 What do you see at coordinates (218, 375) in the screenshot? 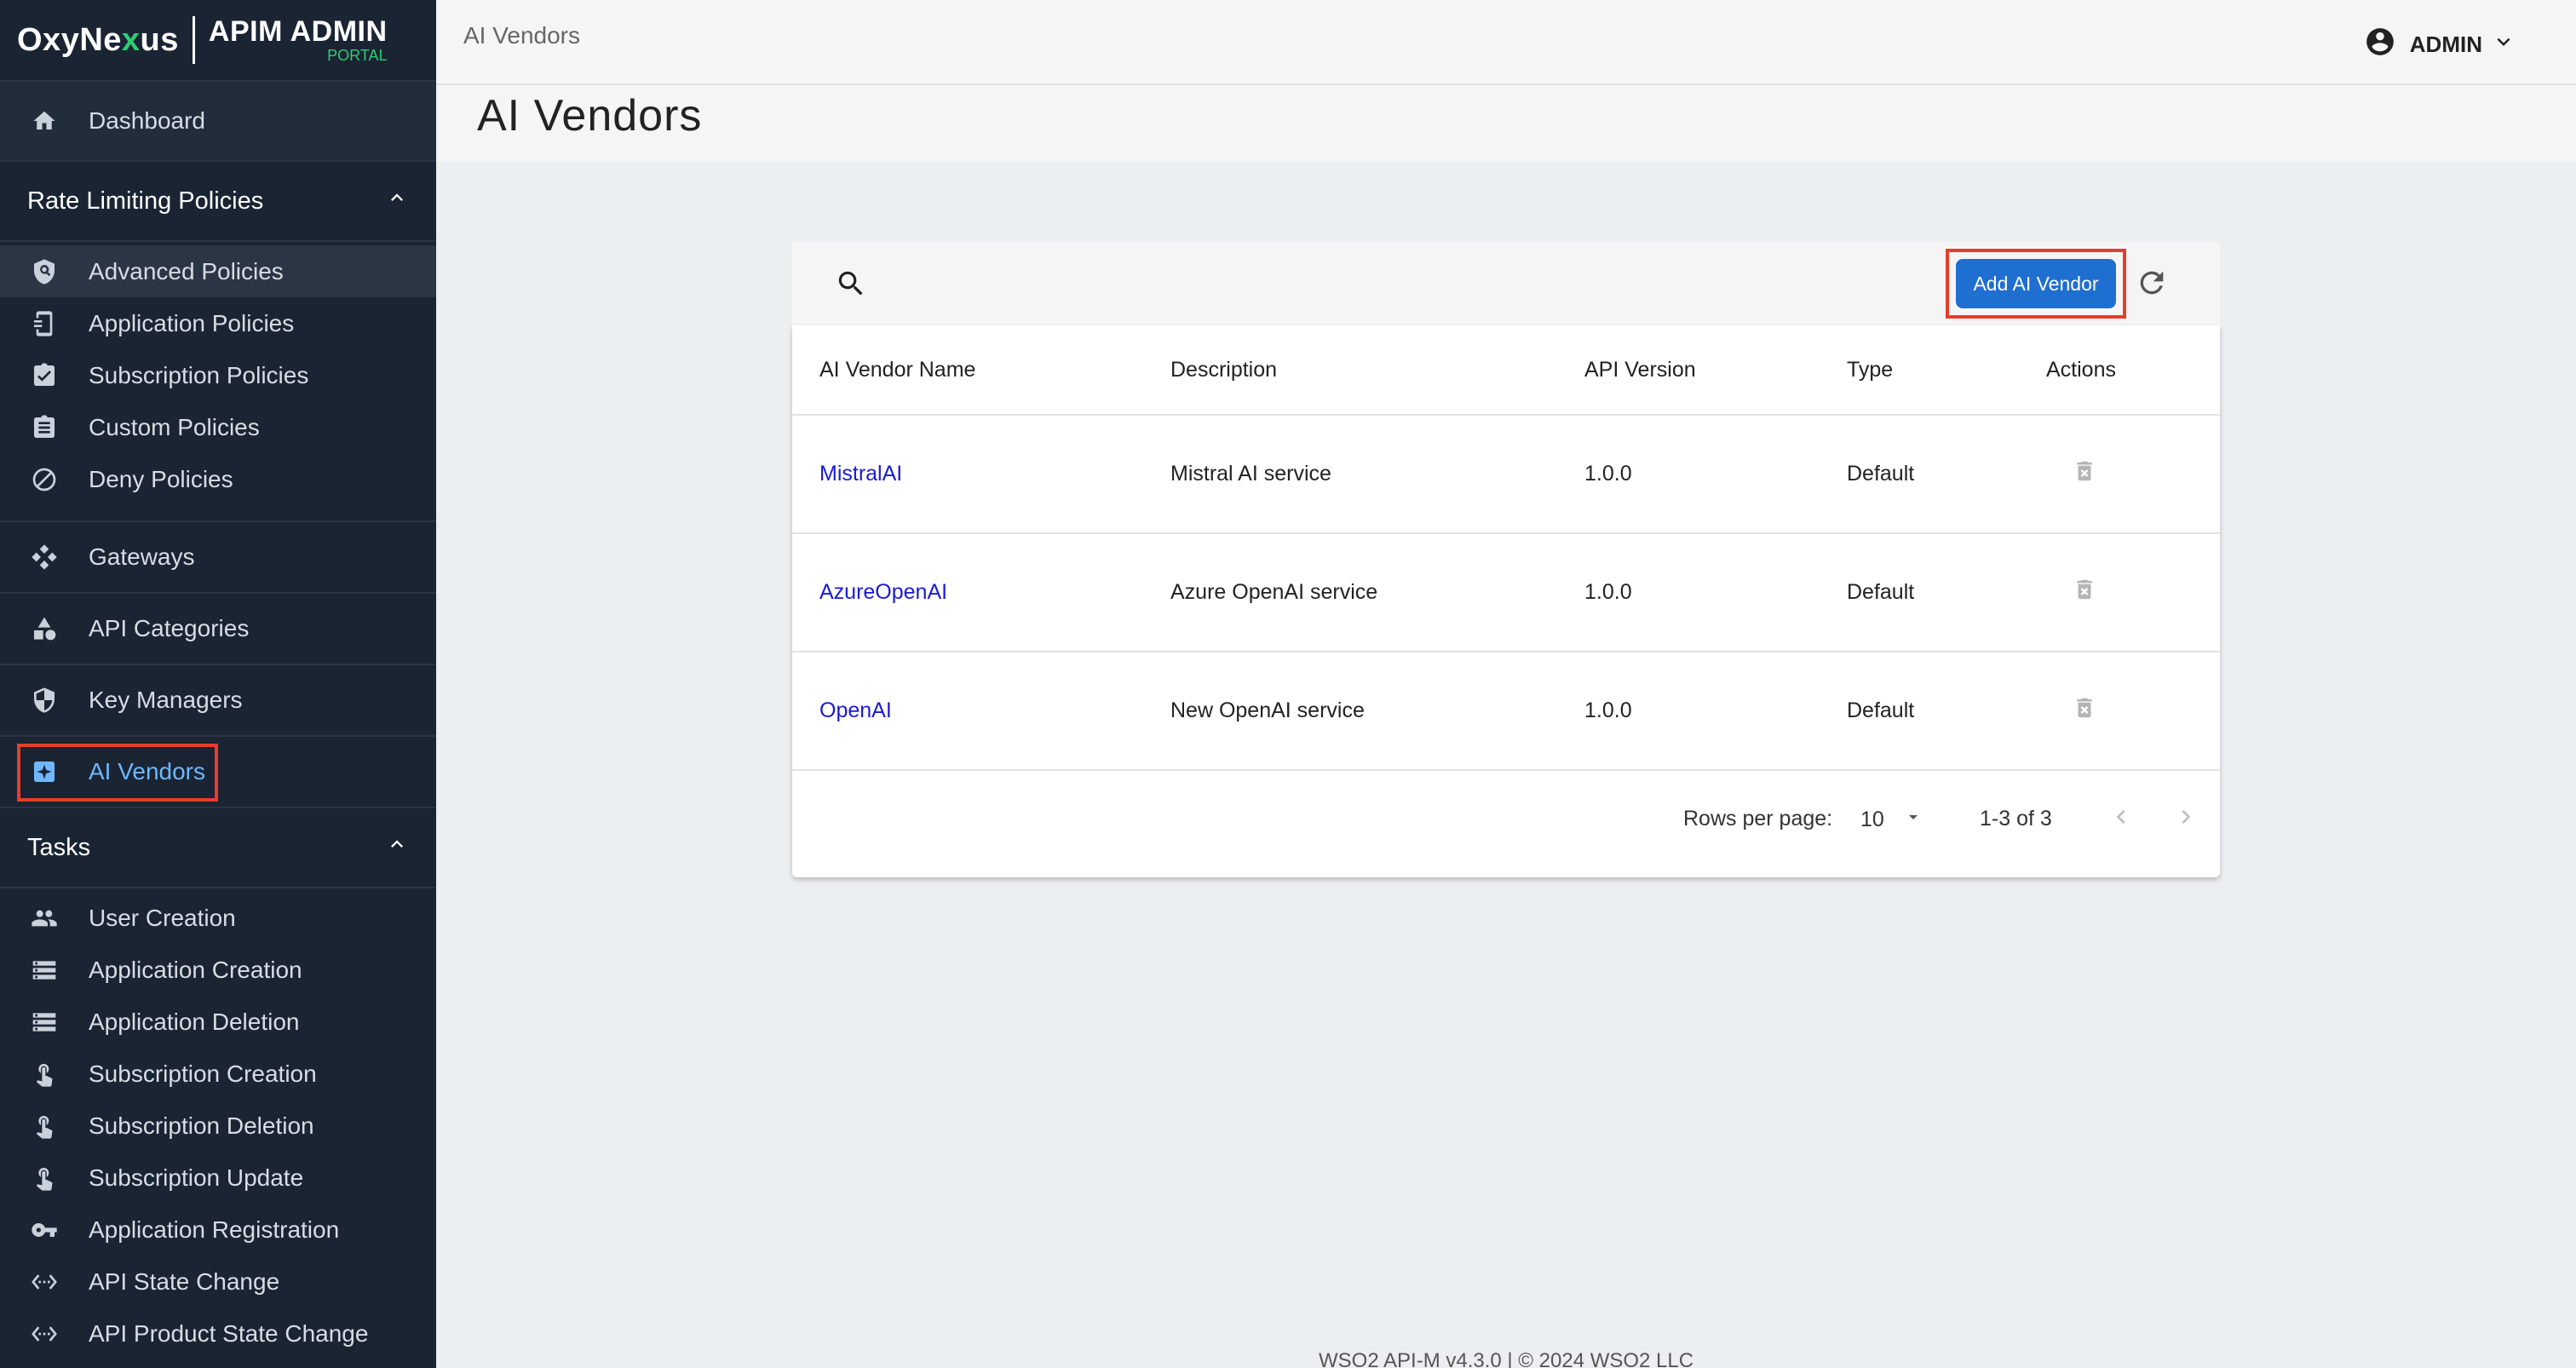
I see `sidebar-item-subscription-policies: Subscription Policies` at bounding box center [218, 375].